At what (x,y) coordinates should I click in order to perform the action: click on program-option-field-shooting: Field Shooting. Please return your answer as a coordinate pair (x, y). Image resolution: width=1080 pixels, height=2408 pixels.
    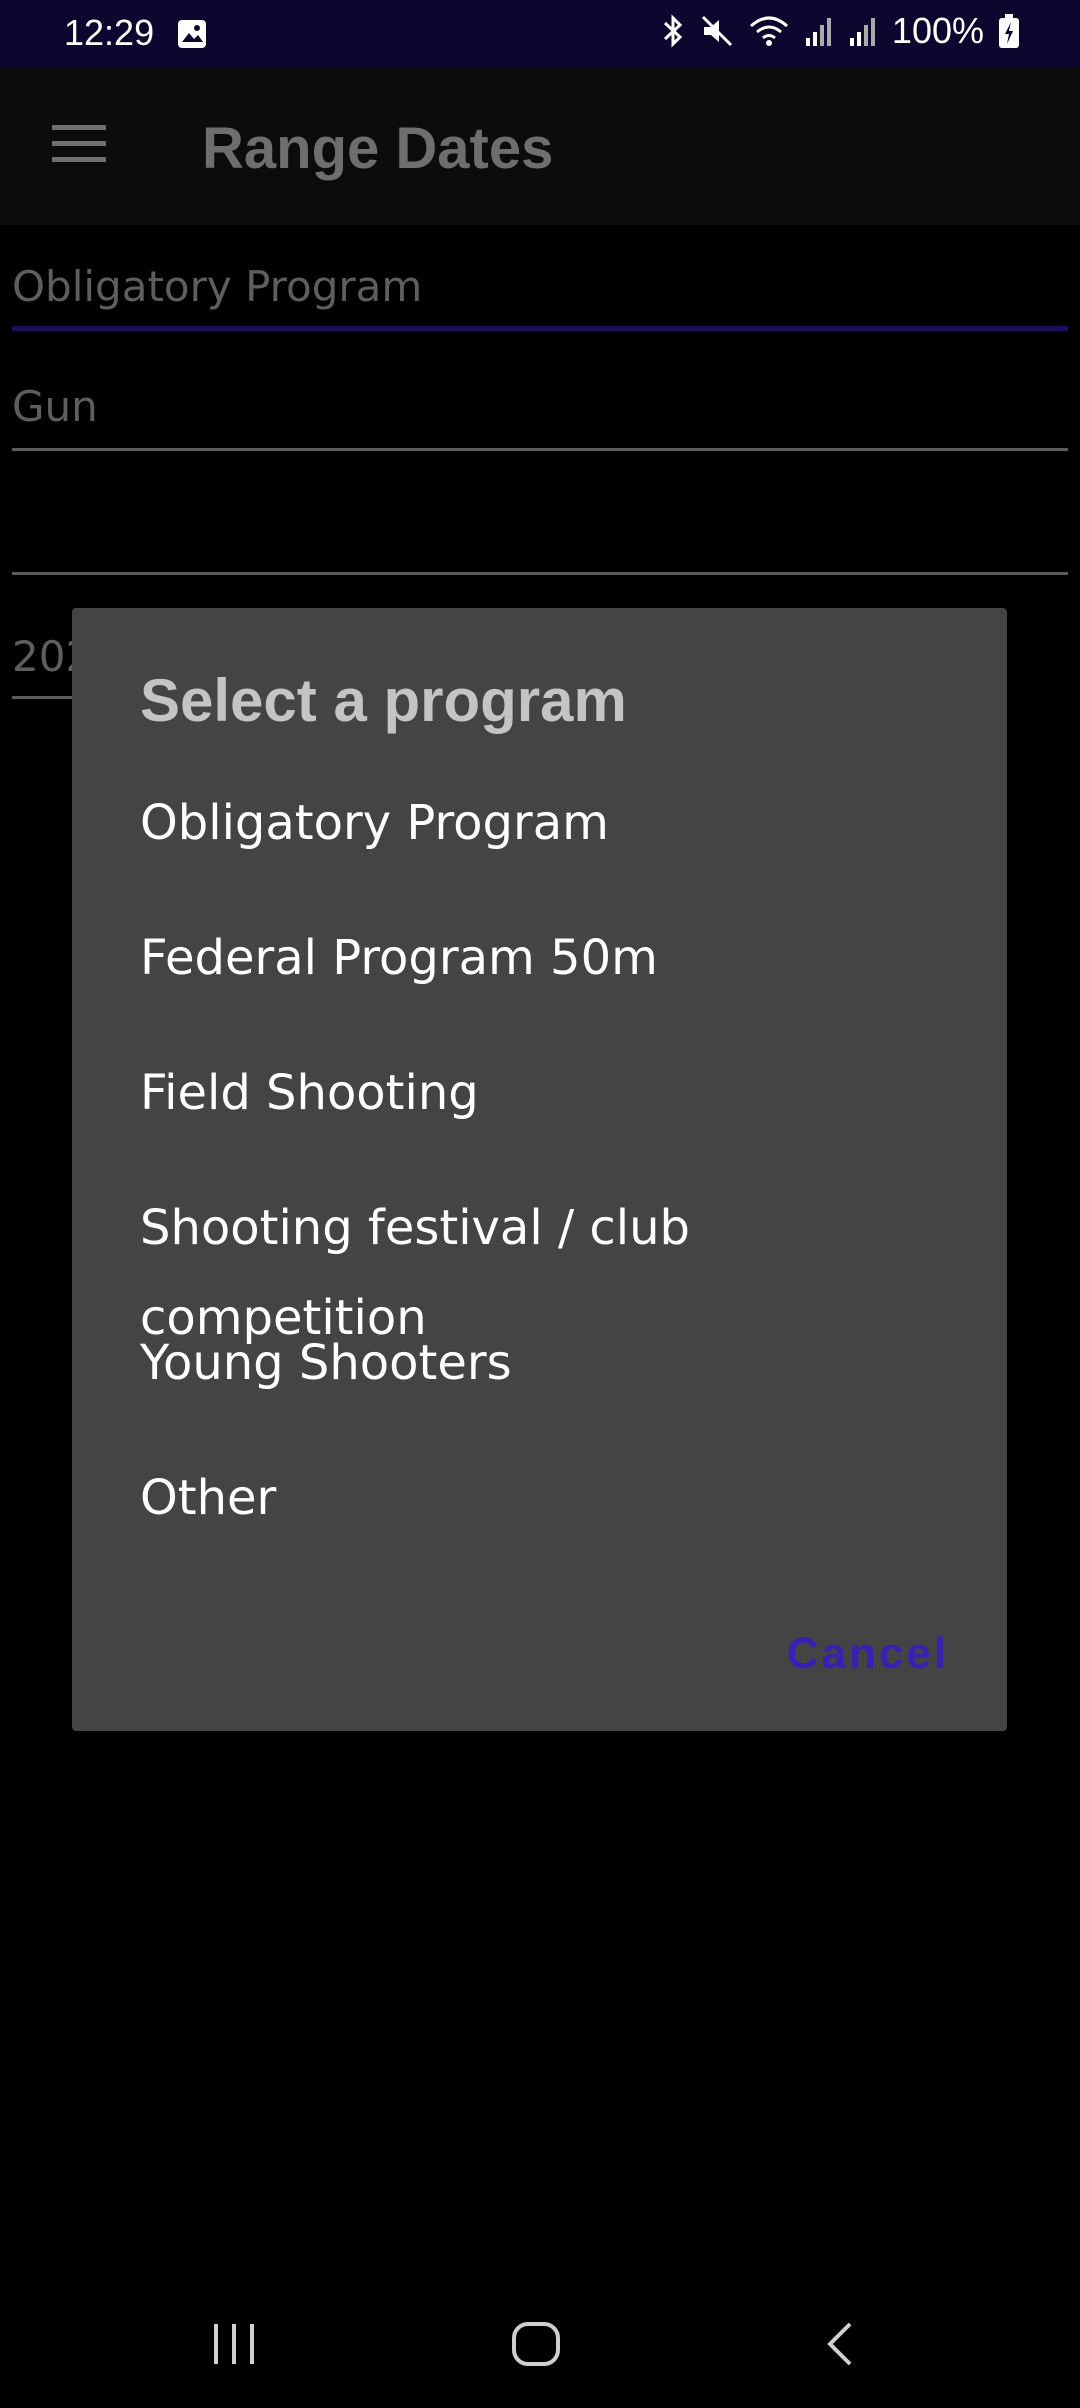
    Looking at the image, I should click on (560, 1115).